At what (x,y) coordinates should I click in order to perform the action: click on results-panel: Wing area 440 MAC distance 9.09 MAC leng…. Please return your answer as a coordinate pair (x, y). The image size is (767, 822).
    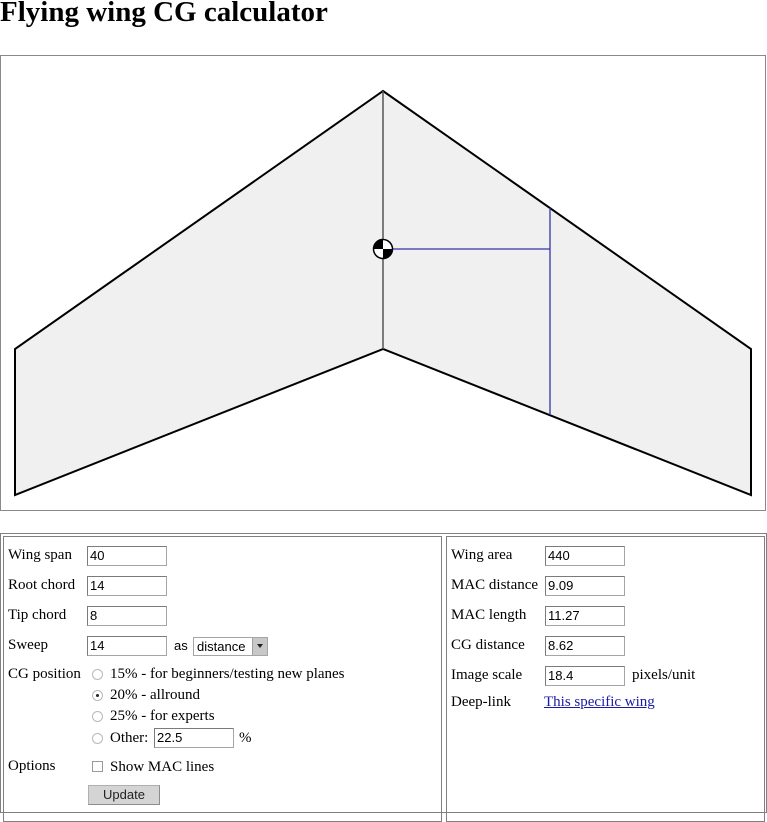
    Looking at the image, I should click on (605, 679).